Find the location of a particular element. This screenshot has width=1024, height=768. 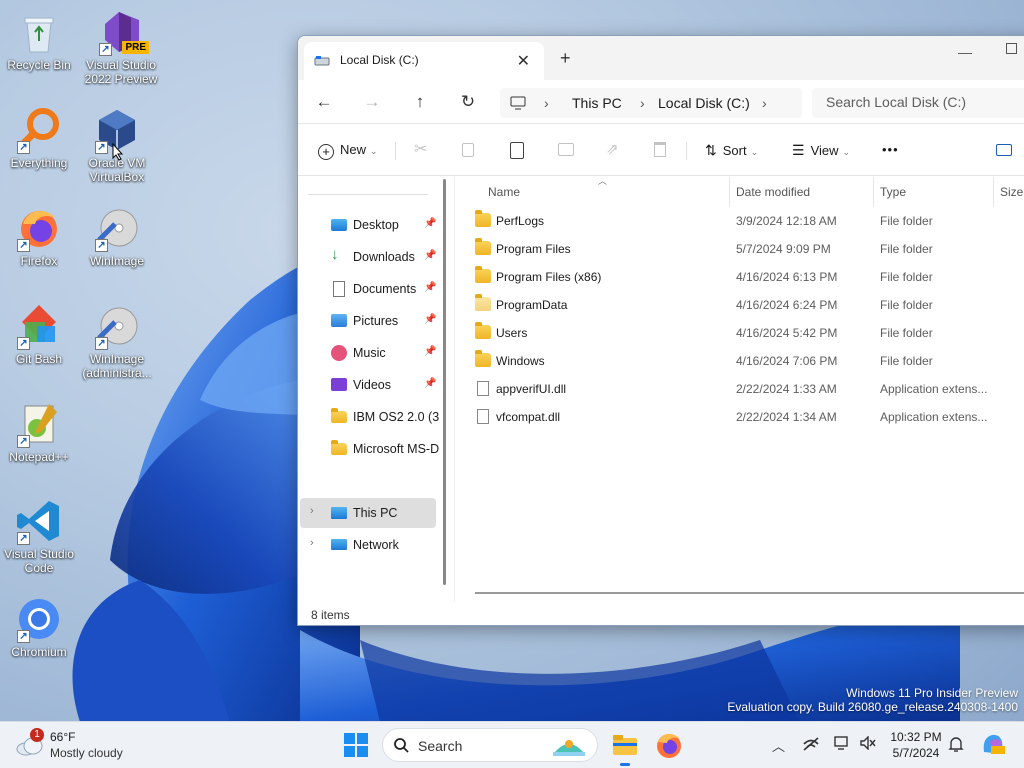

file-row-perflogs: PerfLogs 3/9/2024 12:18 AM File folder is located at coordinates (739, 221).